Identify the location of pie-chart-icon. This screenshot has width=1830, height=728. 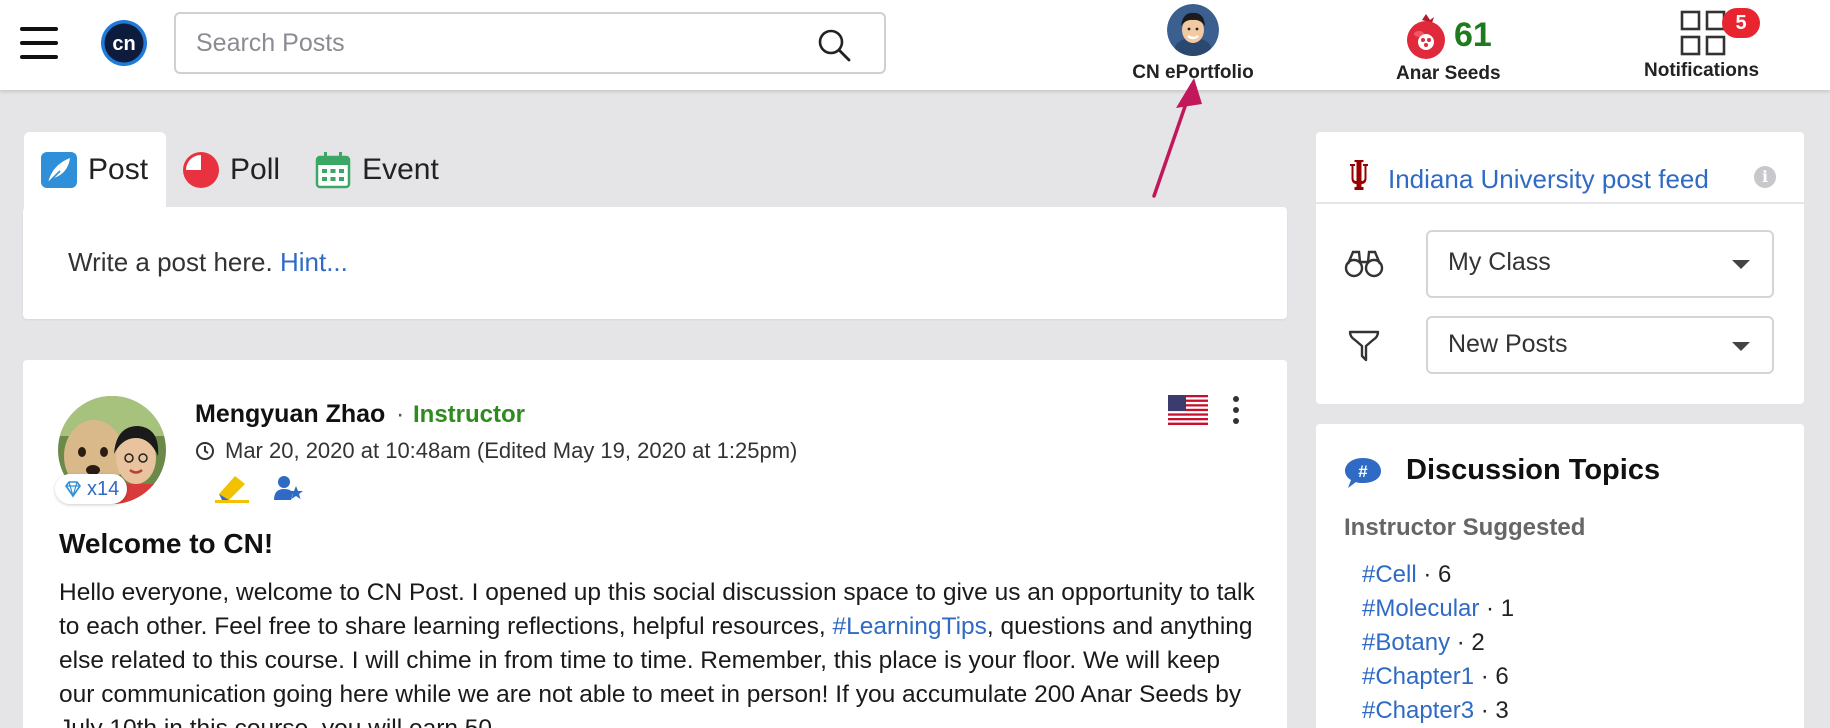
(201, 170).